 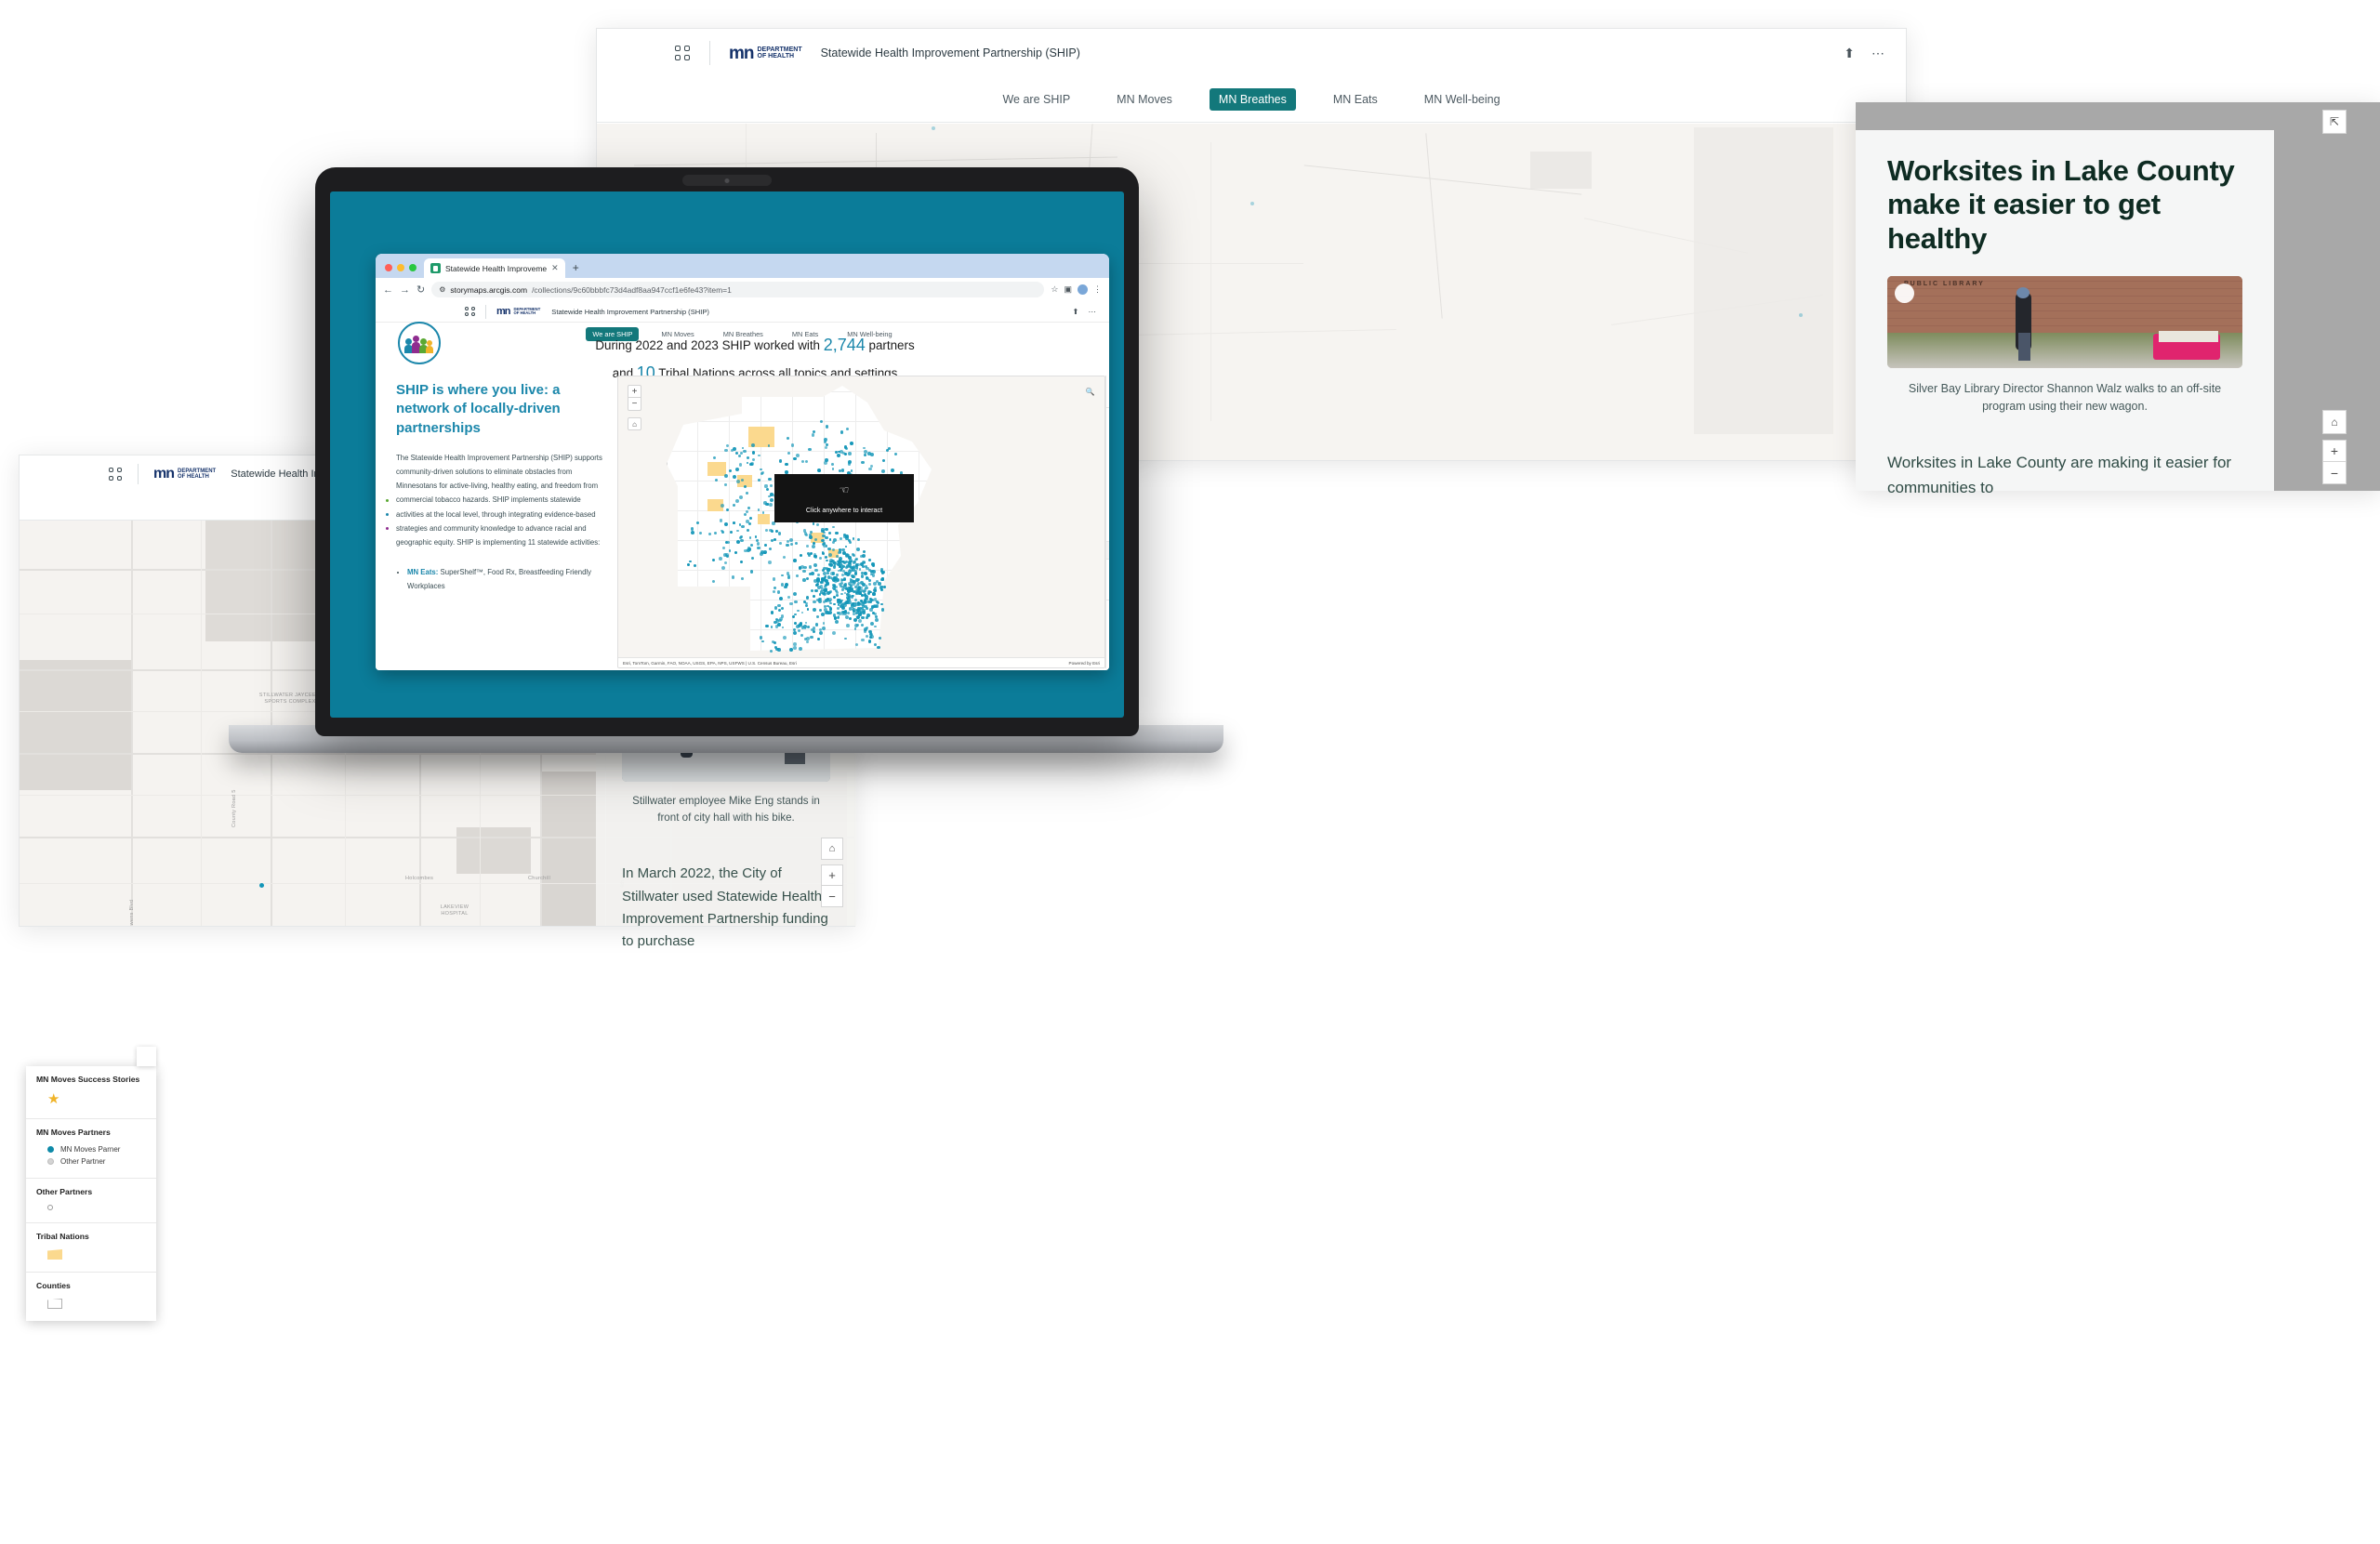 What do you see at coordinates (388, 267) in the screenshot?
I see `close-window-button` at bounding box center [388, 267].